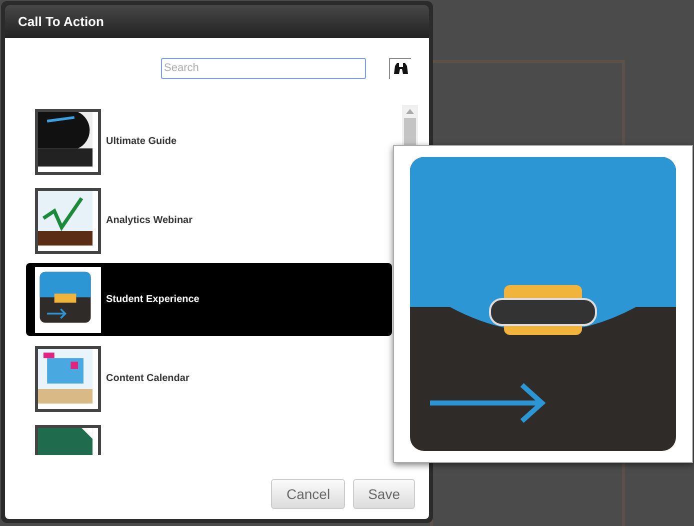  I want to click on search-icon, so click(400, 68).